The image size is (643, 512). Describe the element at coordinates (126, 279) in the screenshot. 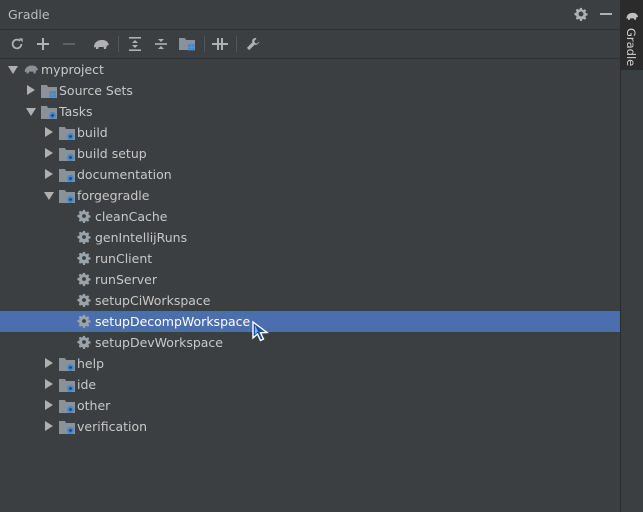

I see `tree-node-label: runServer` at that location.